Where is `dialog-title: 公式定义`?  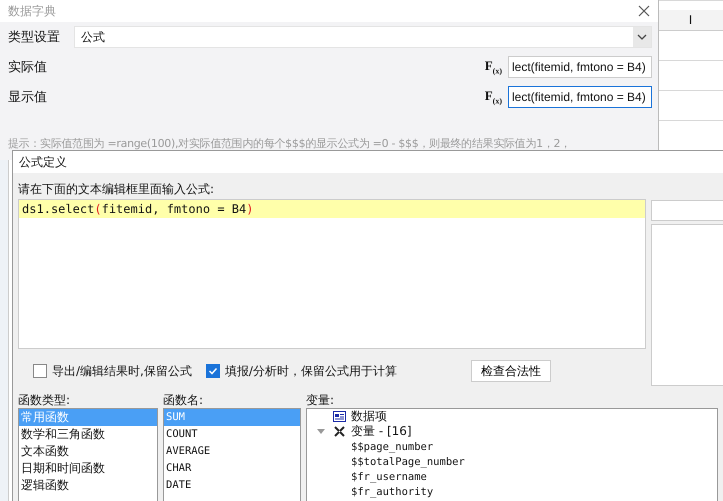 dialog-title: 公式定义 is located at coordinates (43, 162).